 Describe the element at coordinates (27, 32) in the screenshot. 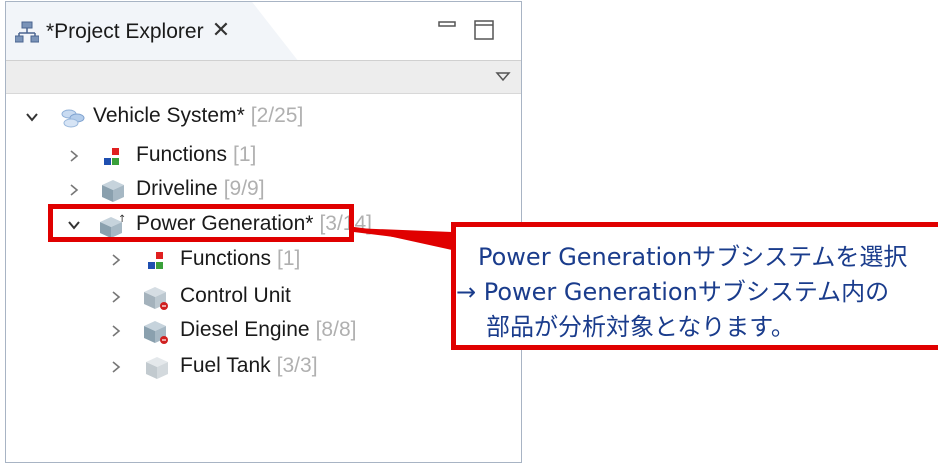

I see `project-explorer-icon` at that location.